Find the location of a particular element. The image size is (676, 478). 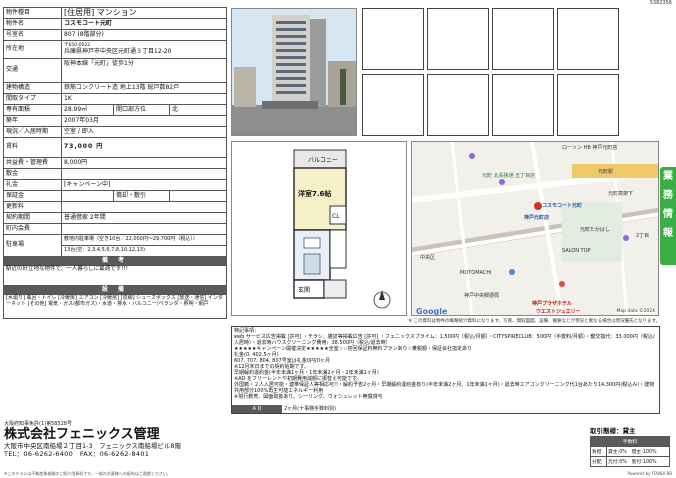

map-label: SALON TOP is located at coordinates (576, 251).